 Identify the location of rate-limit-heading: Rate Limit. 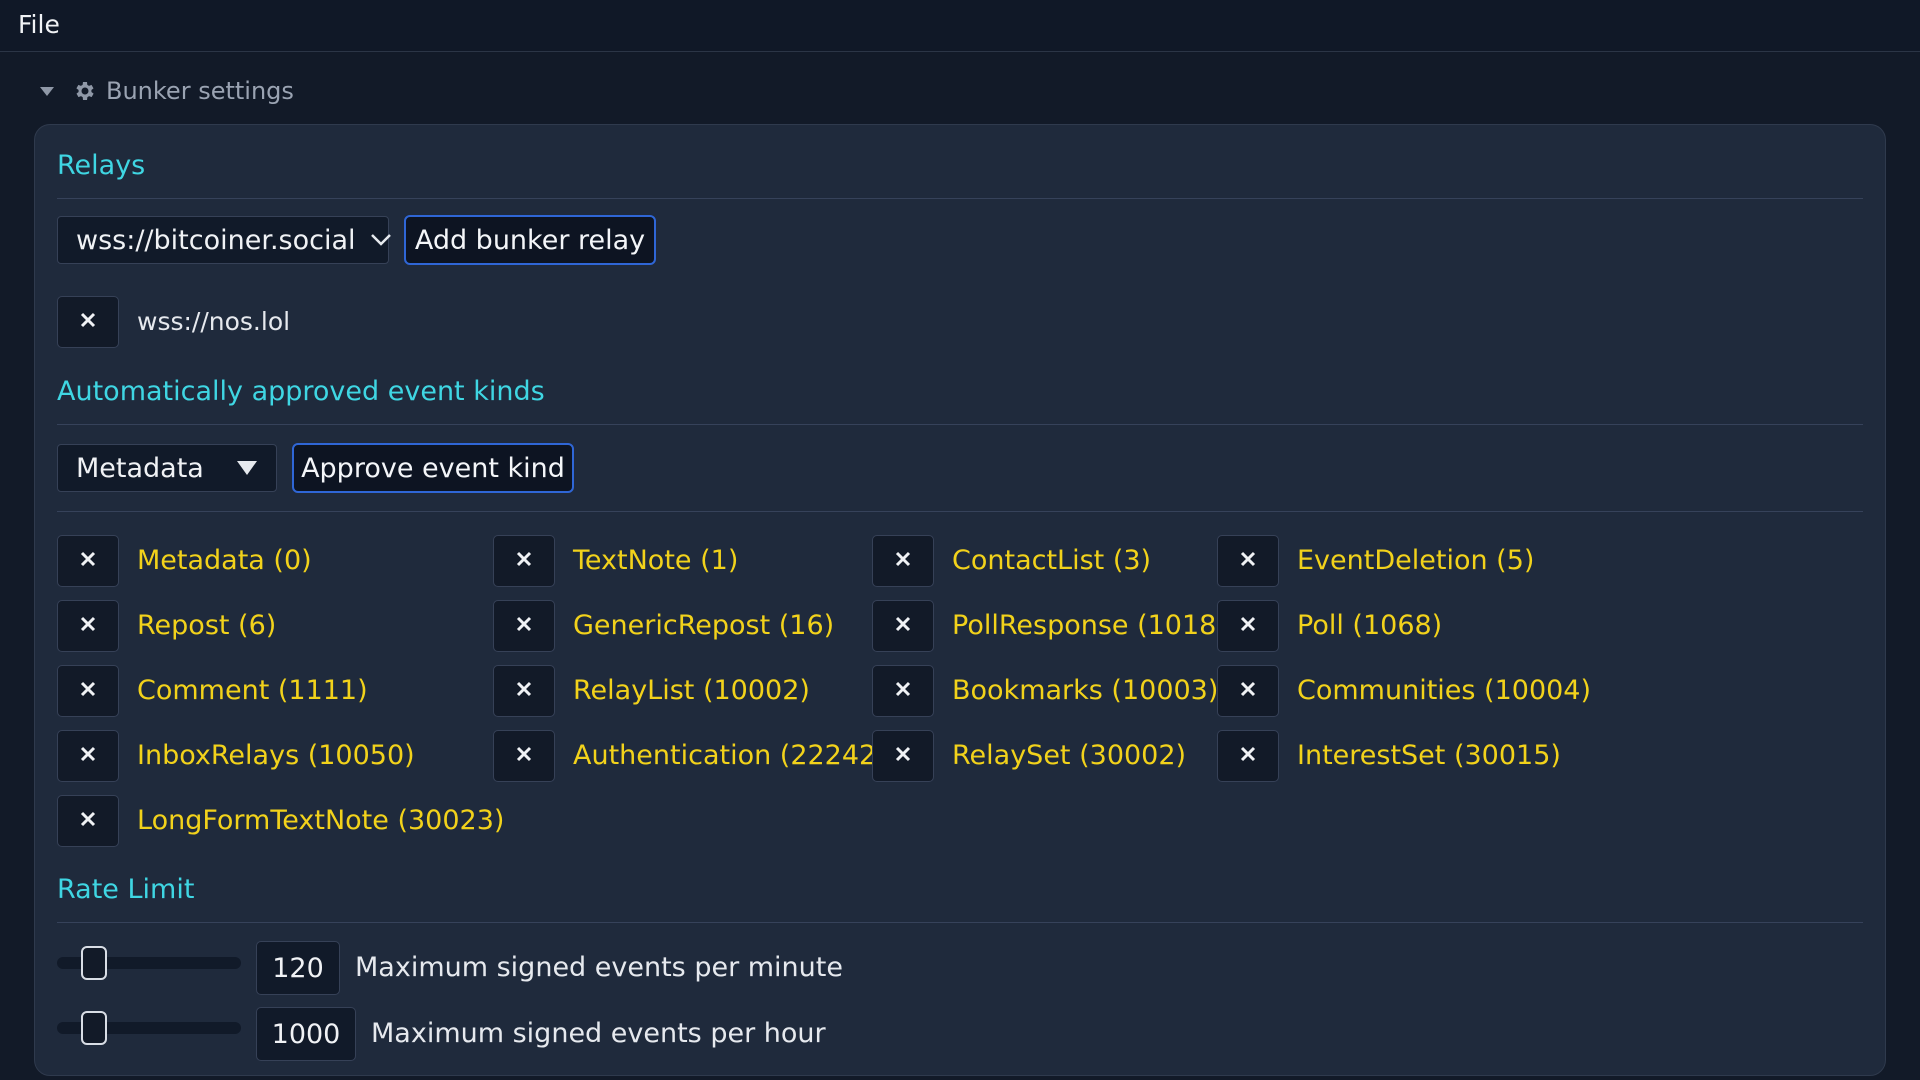
(126, 889).